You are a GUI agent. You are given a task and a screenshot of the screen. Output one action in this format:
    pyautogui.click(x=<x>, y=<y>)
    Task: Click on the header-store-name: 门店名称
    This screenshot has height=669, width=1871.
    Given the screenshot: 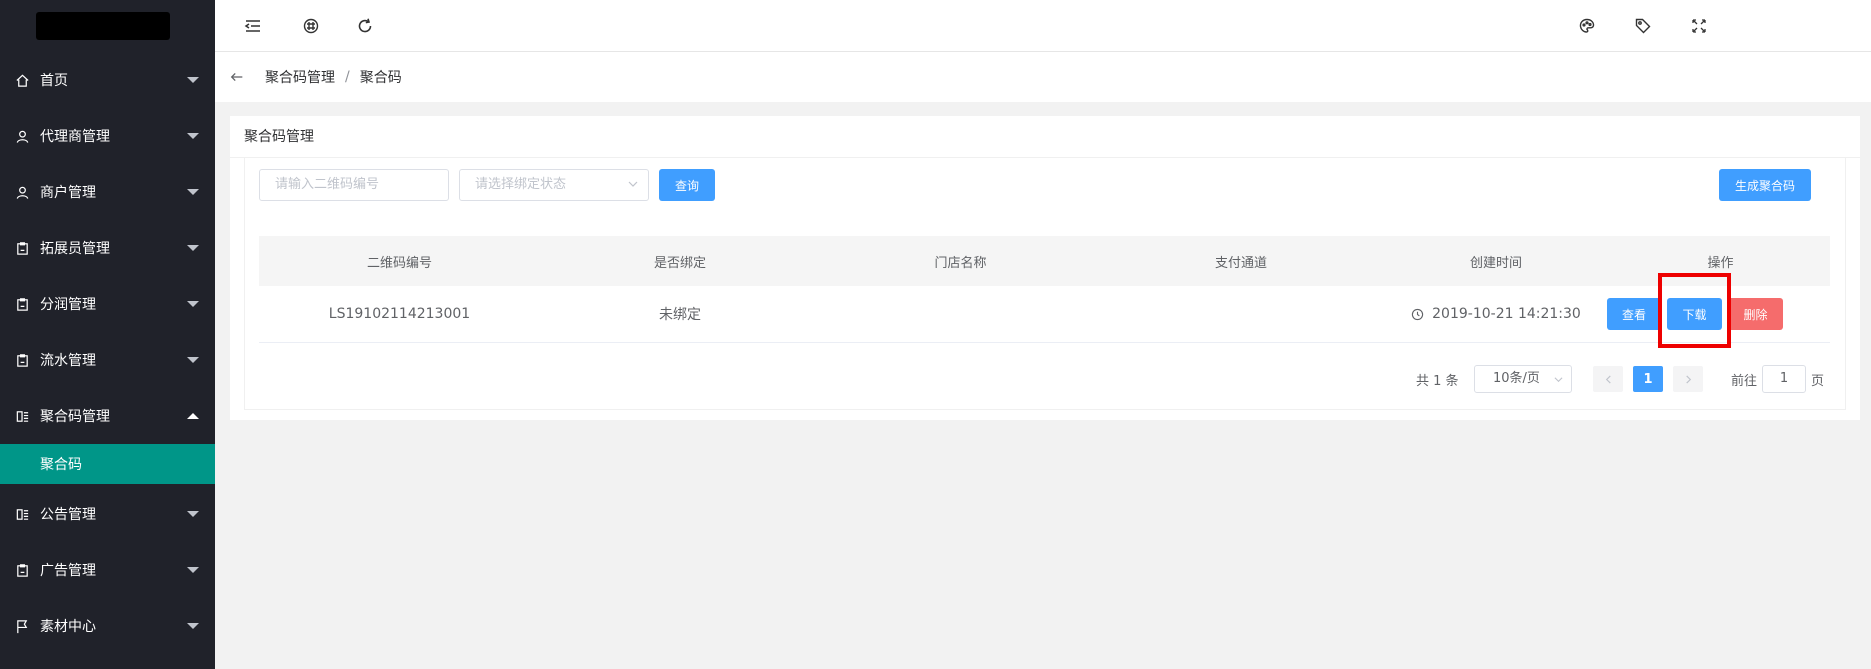 What is the action you would take?
    pyautogui.click(x=960, y=263)
    